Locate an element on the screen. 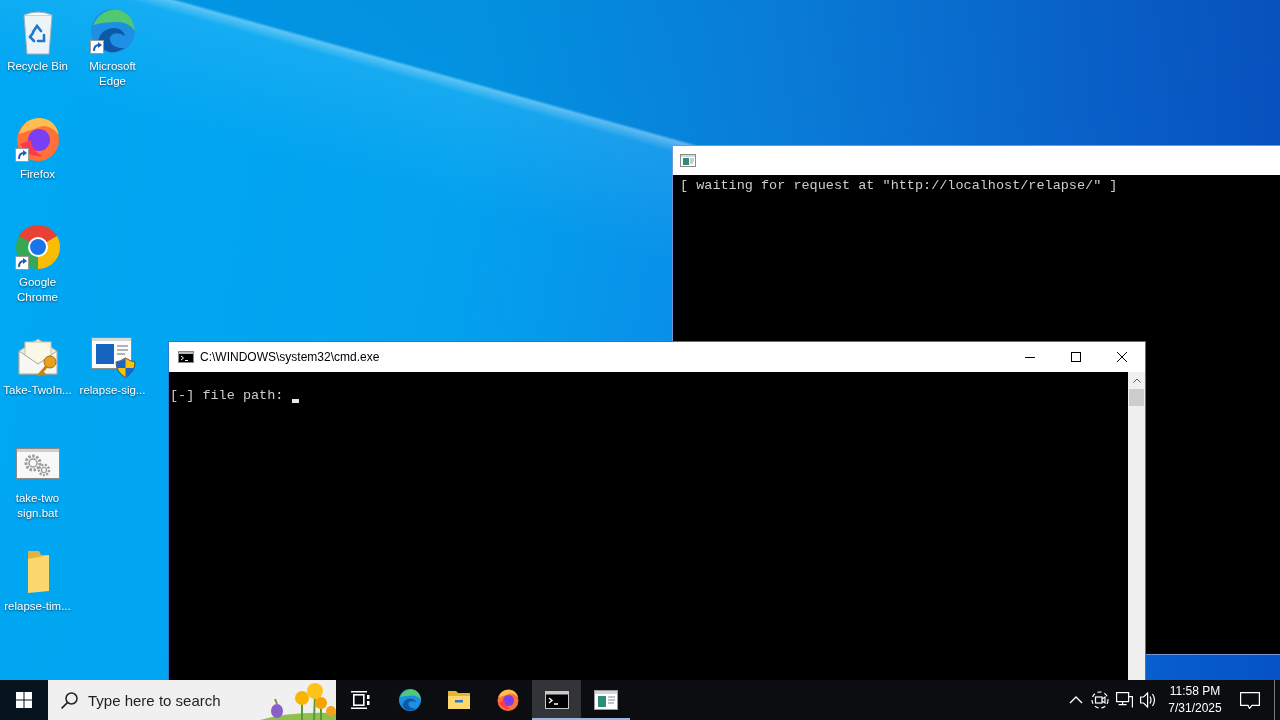 The image size is (1280, 720). search-icon is located at coordinates (69, 700).